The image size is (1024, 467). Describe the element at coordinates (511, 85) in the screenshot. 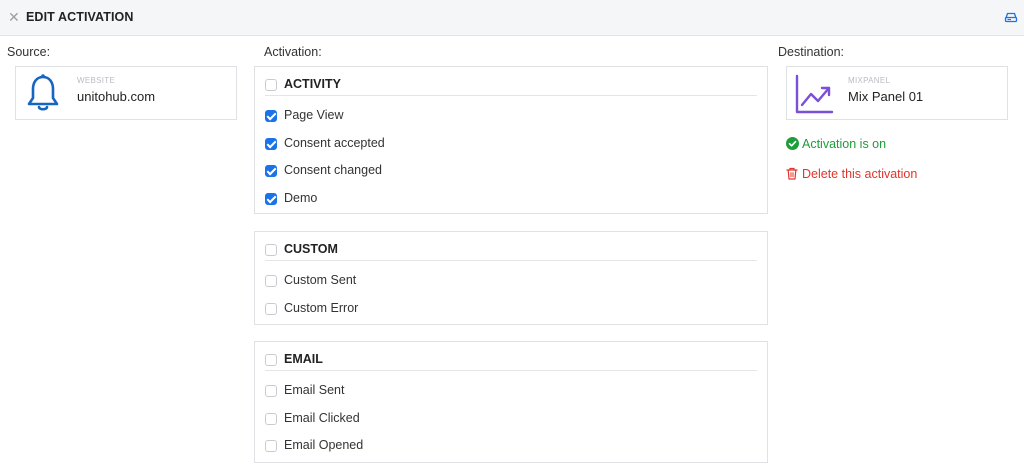

I see `group-header-activity: ACTIVITY` at that location.